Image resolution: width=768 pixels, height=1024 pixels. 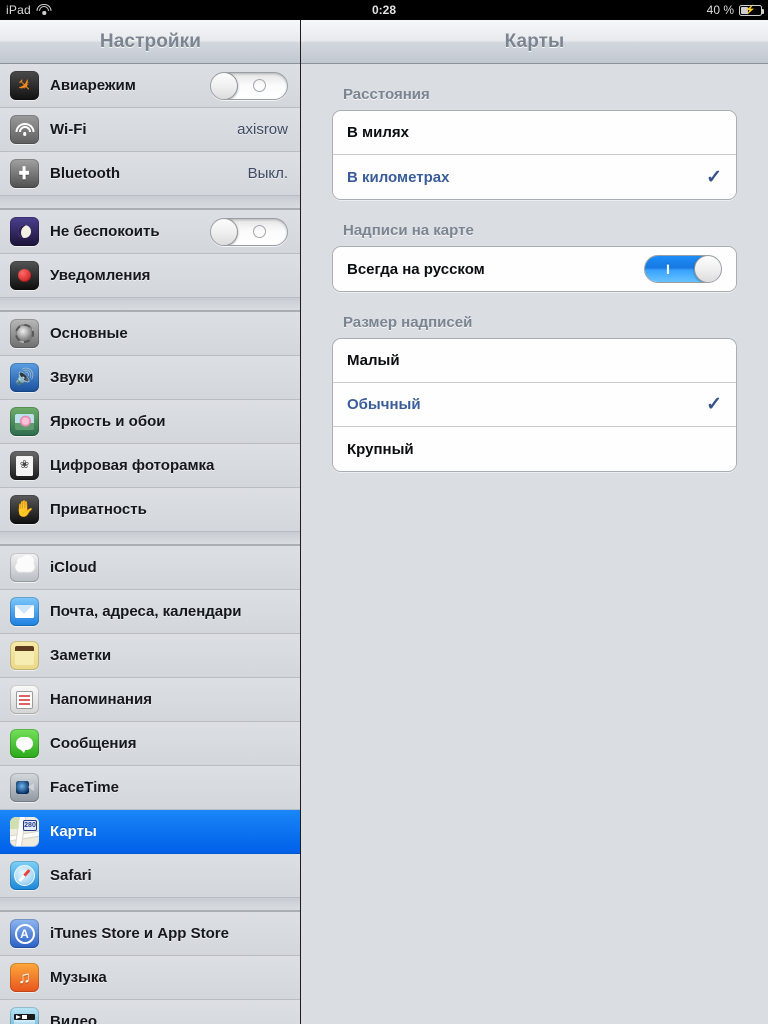 I want to click on sidebar-group: AiTunes Store и App Store ♫ Музыка Видео, so click(x=150, y=967).